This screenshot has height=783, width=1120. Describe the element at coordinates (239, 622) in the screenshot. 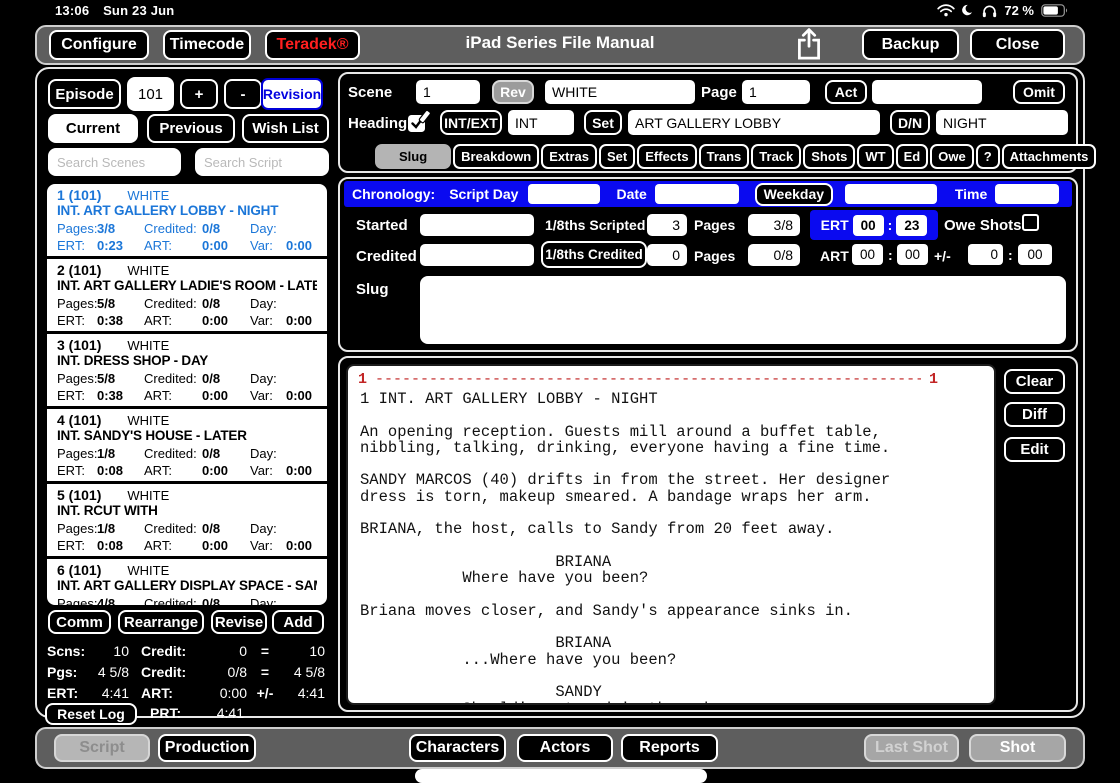

I see `revise-button: Revise` at that location.